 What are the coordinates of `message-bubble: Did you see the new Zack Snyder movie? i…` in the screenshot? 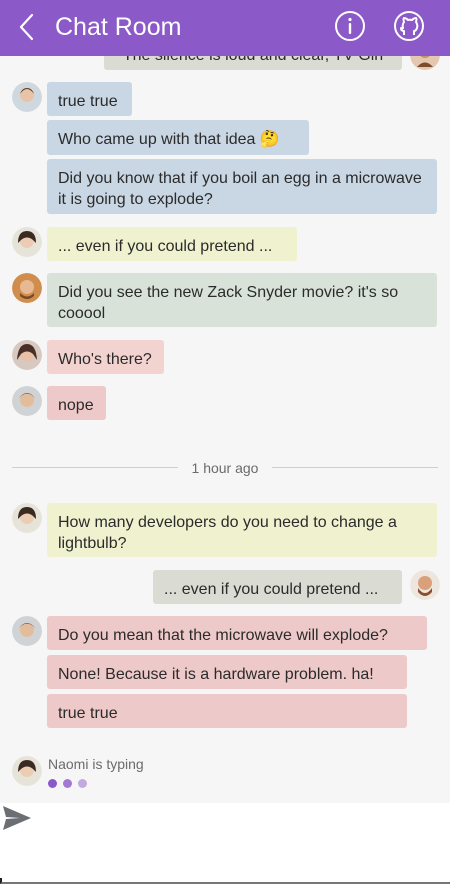 It's located at (242, 300).